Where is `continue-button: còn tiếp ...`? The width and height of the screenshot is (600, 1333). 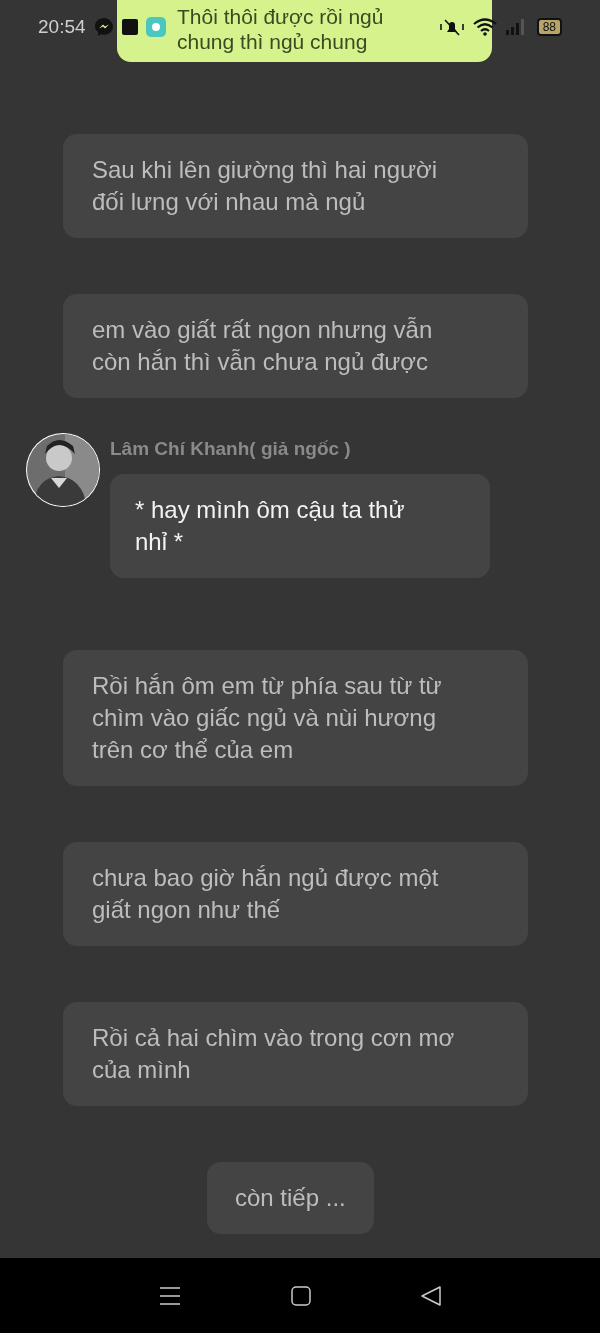
continue-button: còn tiếp ... is located at coordinates (290, 1197).